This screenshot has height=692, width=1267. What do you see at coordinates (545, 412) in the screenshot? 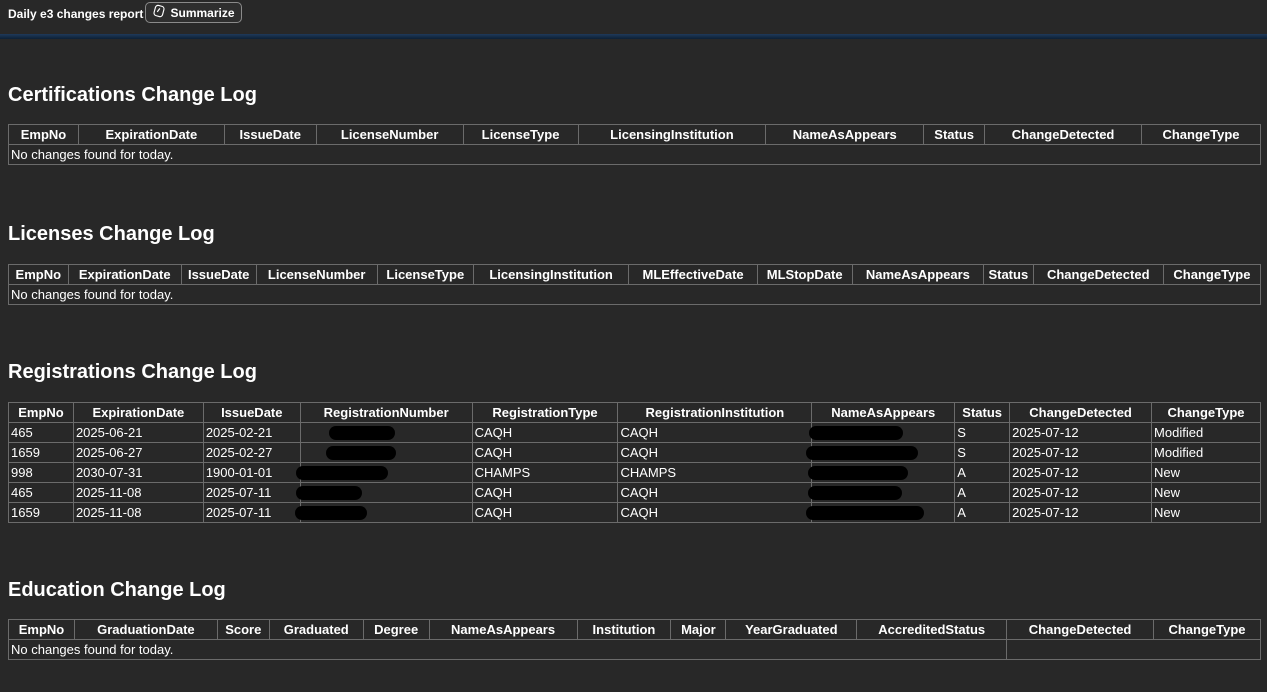
I see `col-header: RegistrationType` at bounding box center [545, 412].